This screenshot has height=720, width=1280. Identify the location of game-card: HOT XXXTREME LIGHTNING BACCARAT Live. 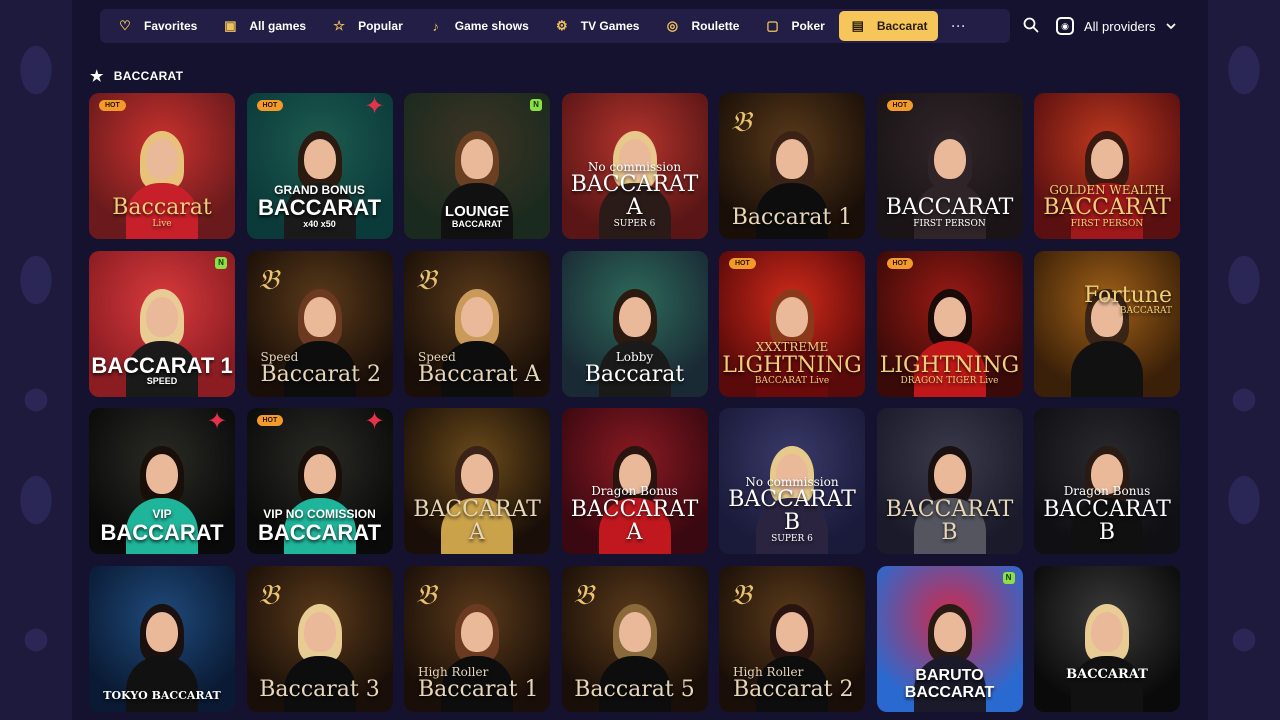
(792, 323).